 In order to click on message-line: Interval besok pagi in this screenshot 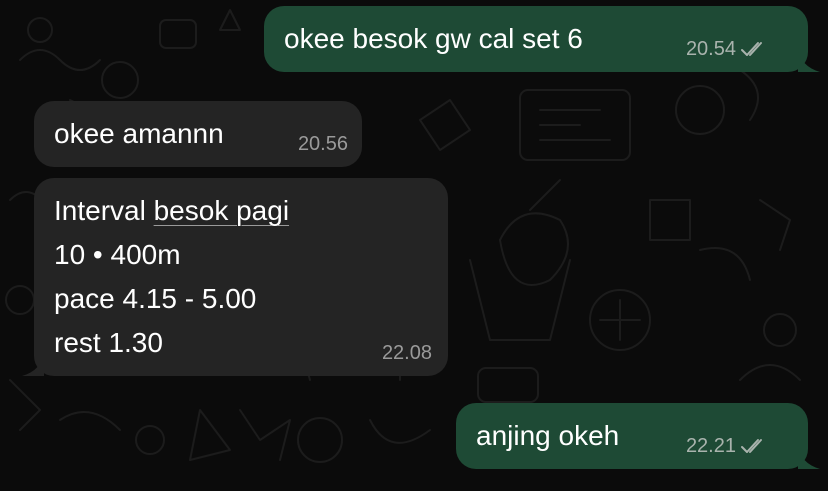, I will do `click(241, 211)`.